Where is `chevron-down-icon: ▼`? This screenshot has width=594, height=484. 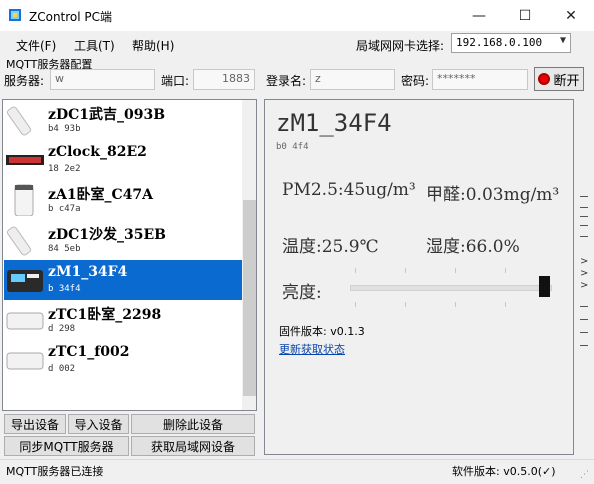
chevron-down-icon: ▼ is located at coordinates (562, 40).